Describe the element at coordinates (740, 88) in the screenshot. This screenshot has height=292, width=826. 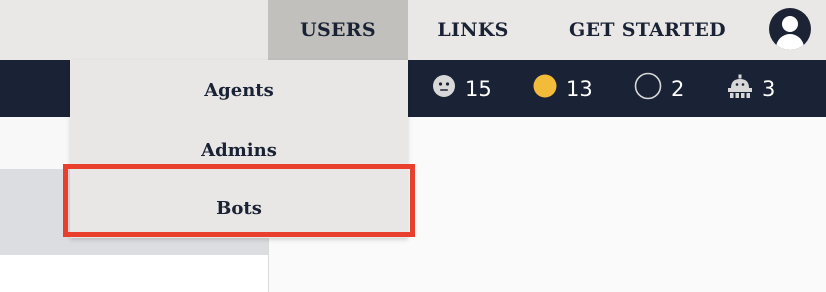
I see `robot-icon` at that location.